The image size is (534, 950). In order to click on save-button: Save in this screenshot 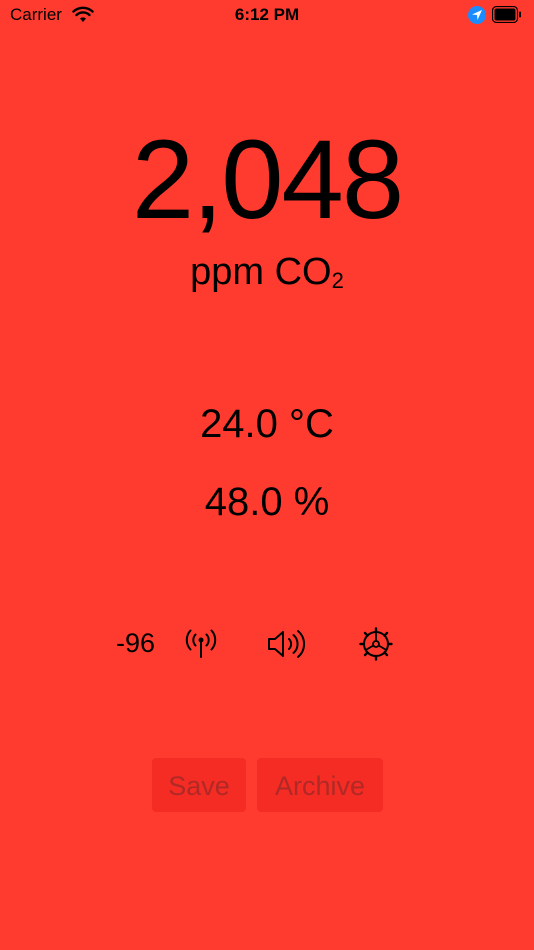, I will do `click(199, 785)`.